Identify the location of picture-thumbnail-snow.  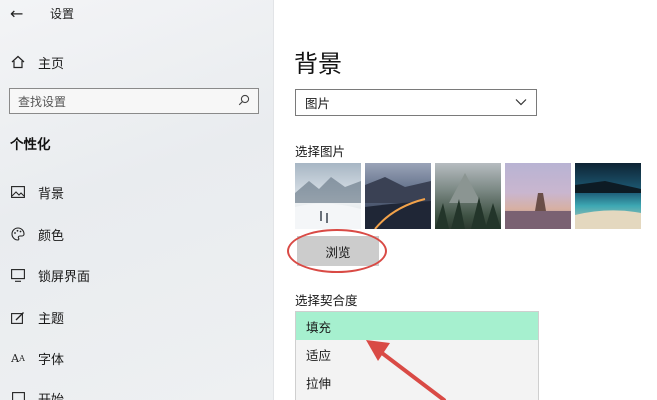
(328, 196).